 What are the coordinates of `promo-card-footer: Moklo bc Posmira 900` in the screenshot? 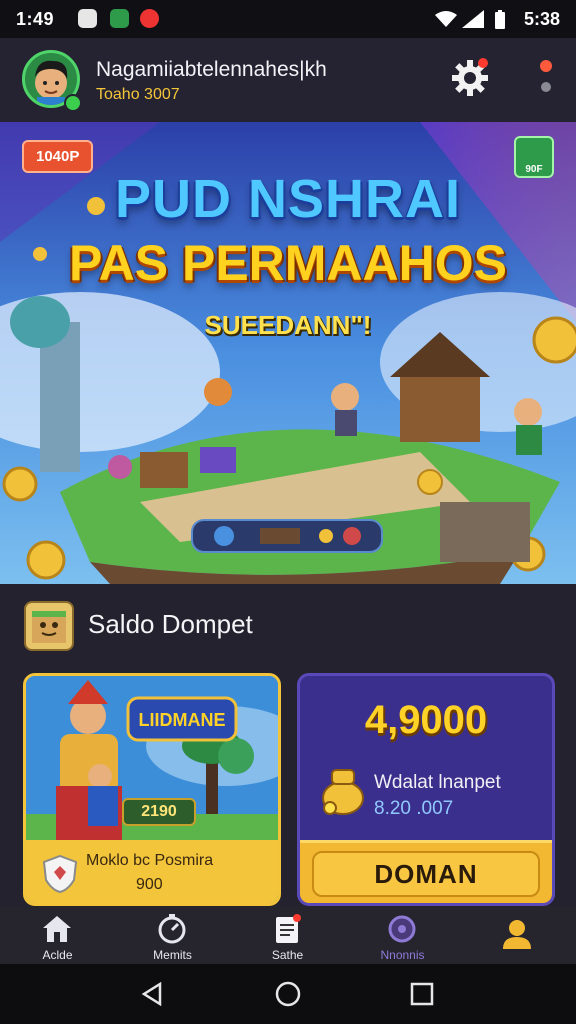 It's located at (152, 871).